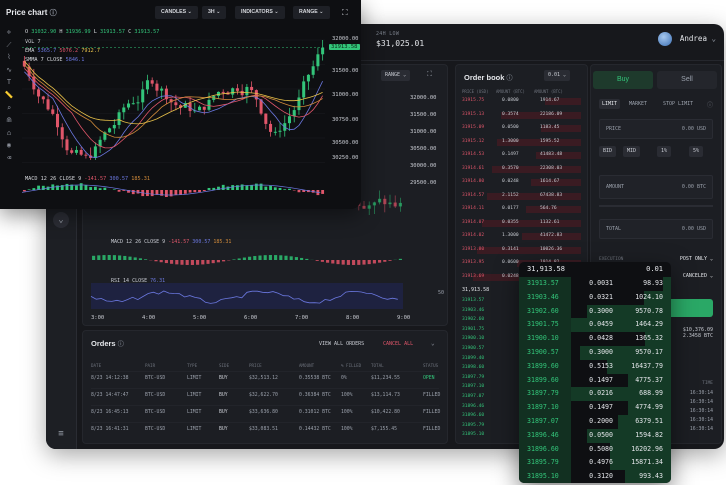 The image size is (726, 485). What do you see at coordinates (510, 222) in the screenshot?
I see `ask-cell: 0.0355` at bounding box center [510, 222].